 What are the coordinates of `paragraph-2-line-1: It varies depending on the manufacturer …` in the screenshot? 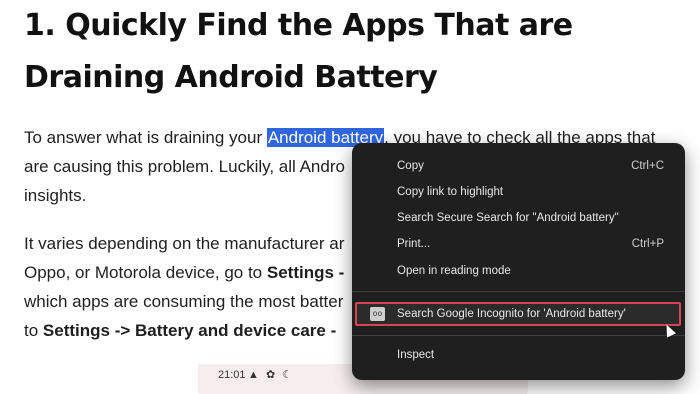 It's located at (184, 243).